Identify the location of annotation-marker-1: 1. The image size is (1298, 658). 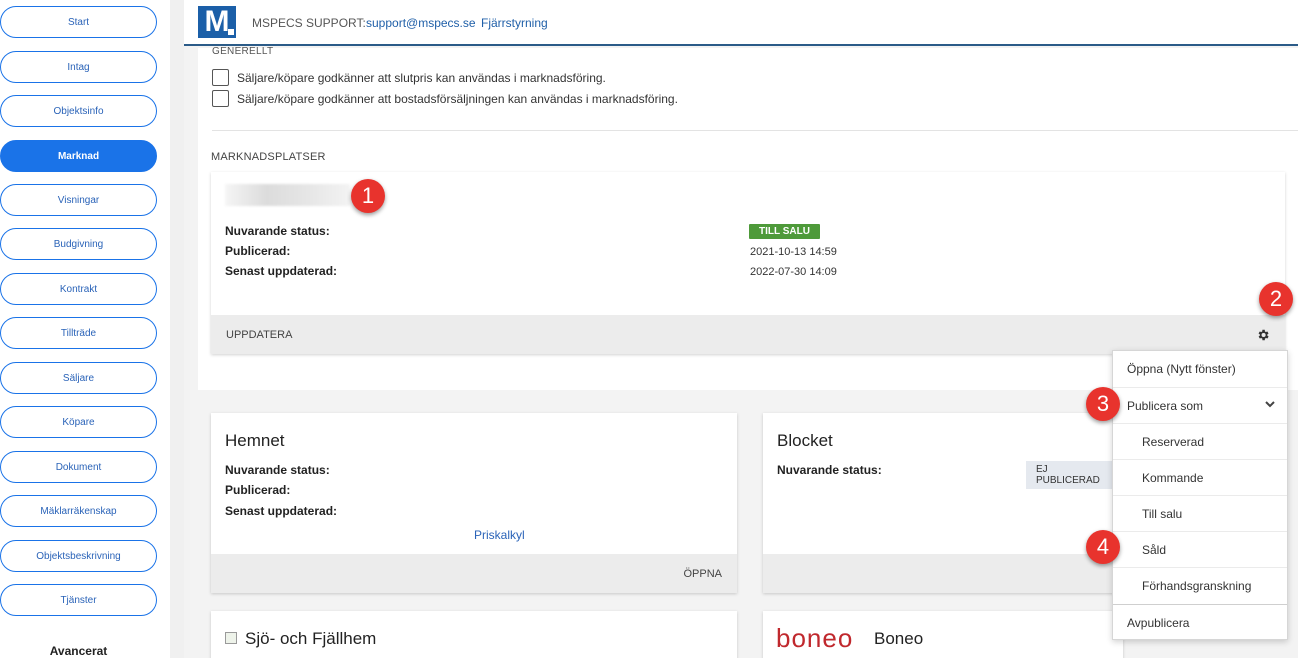
(368, 196).